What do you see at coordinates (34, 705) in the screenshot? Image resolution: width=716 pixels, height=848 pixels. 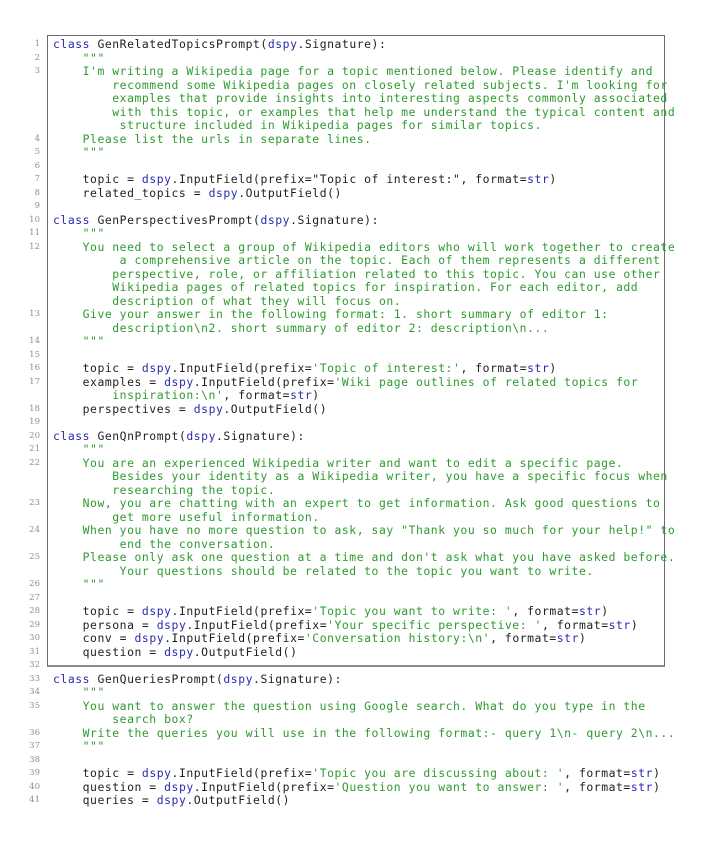 I see `line-number: 35` at bounding box center [34, 705].